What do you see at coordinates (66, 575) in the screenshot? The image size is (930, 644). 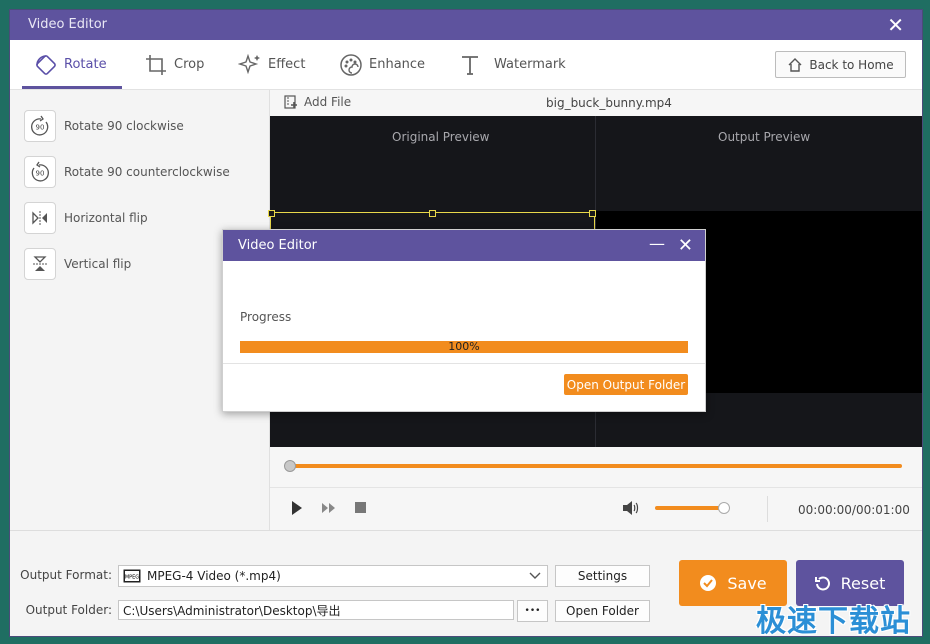 I see `output-format-label: Output Format:` at bounding box center [66, 575].